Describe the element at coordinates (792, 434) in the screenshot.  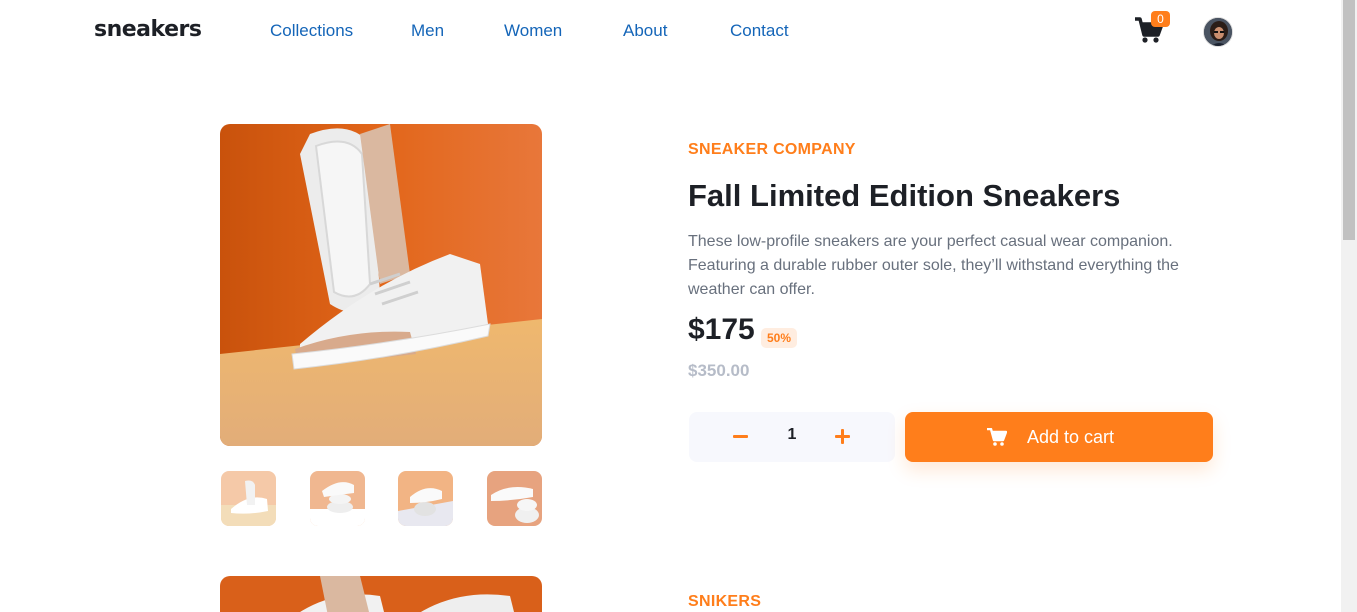
I see `quantity-value: 1` at that location.